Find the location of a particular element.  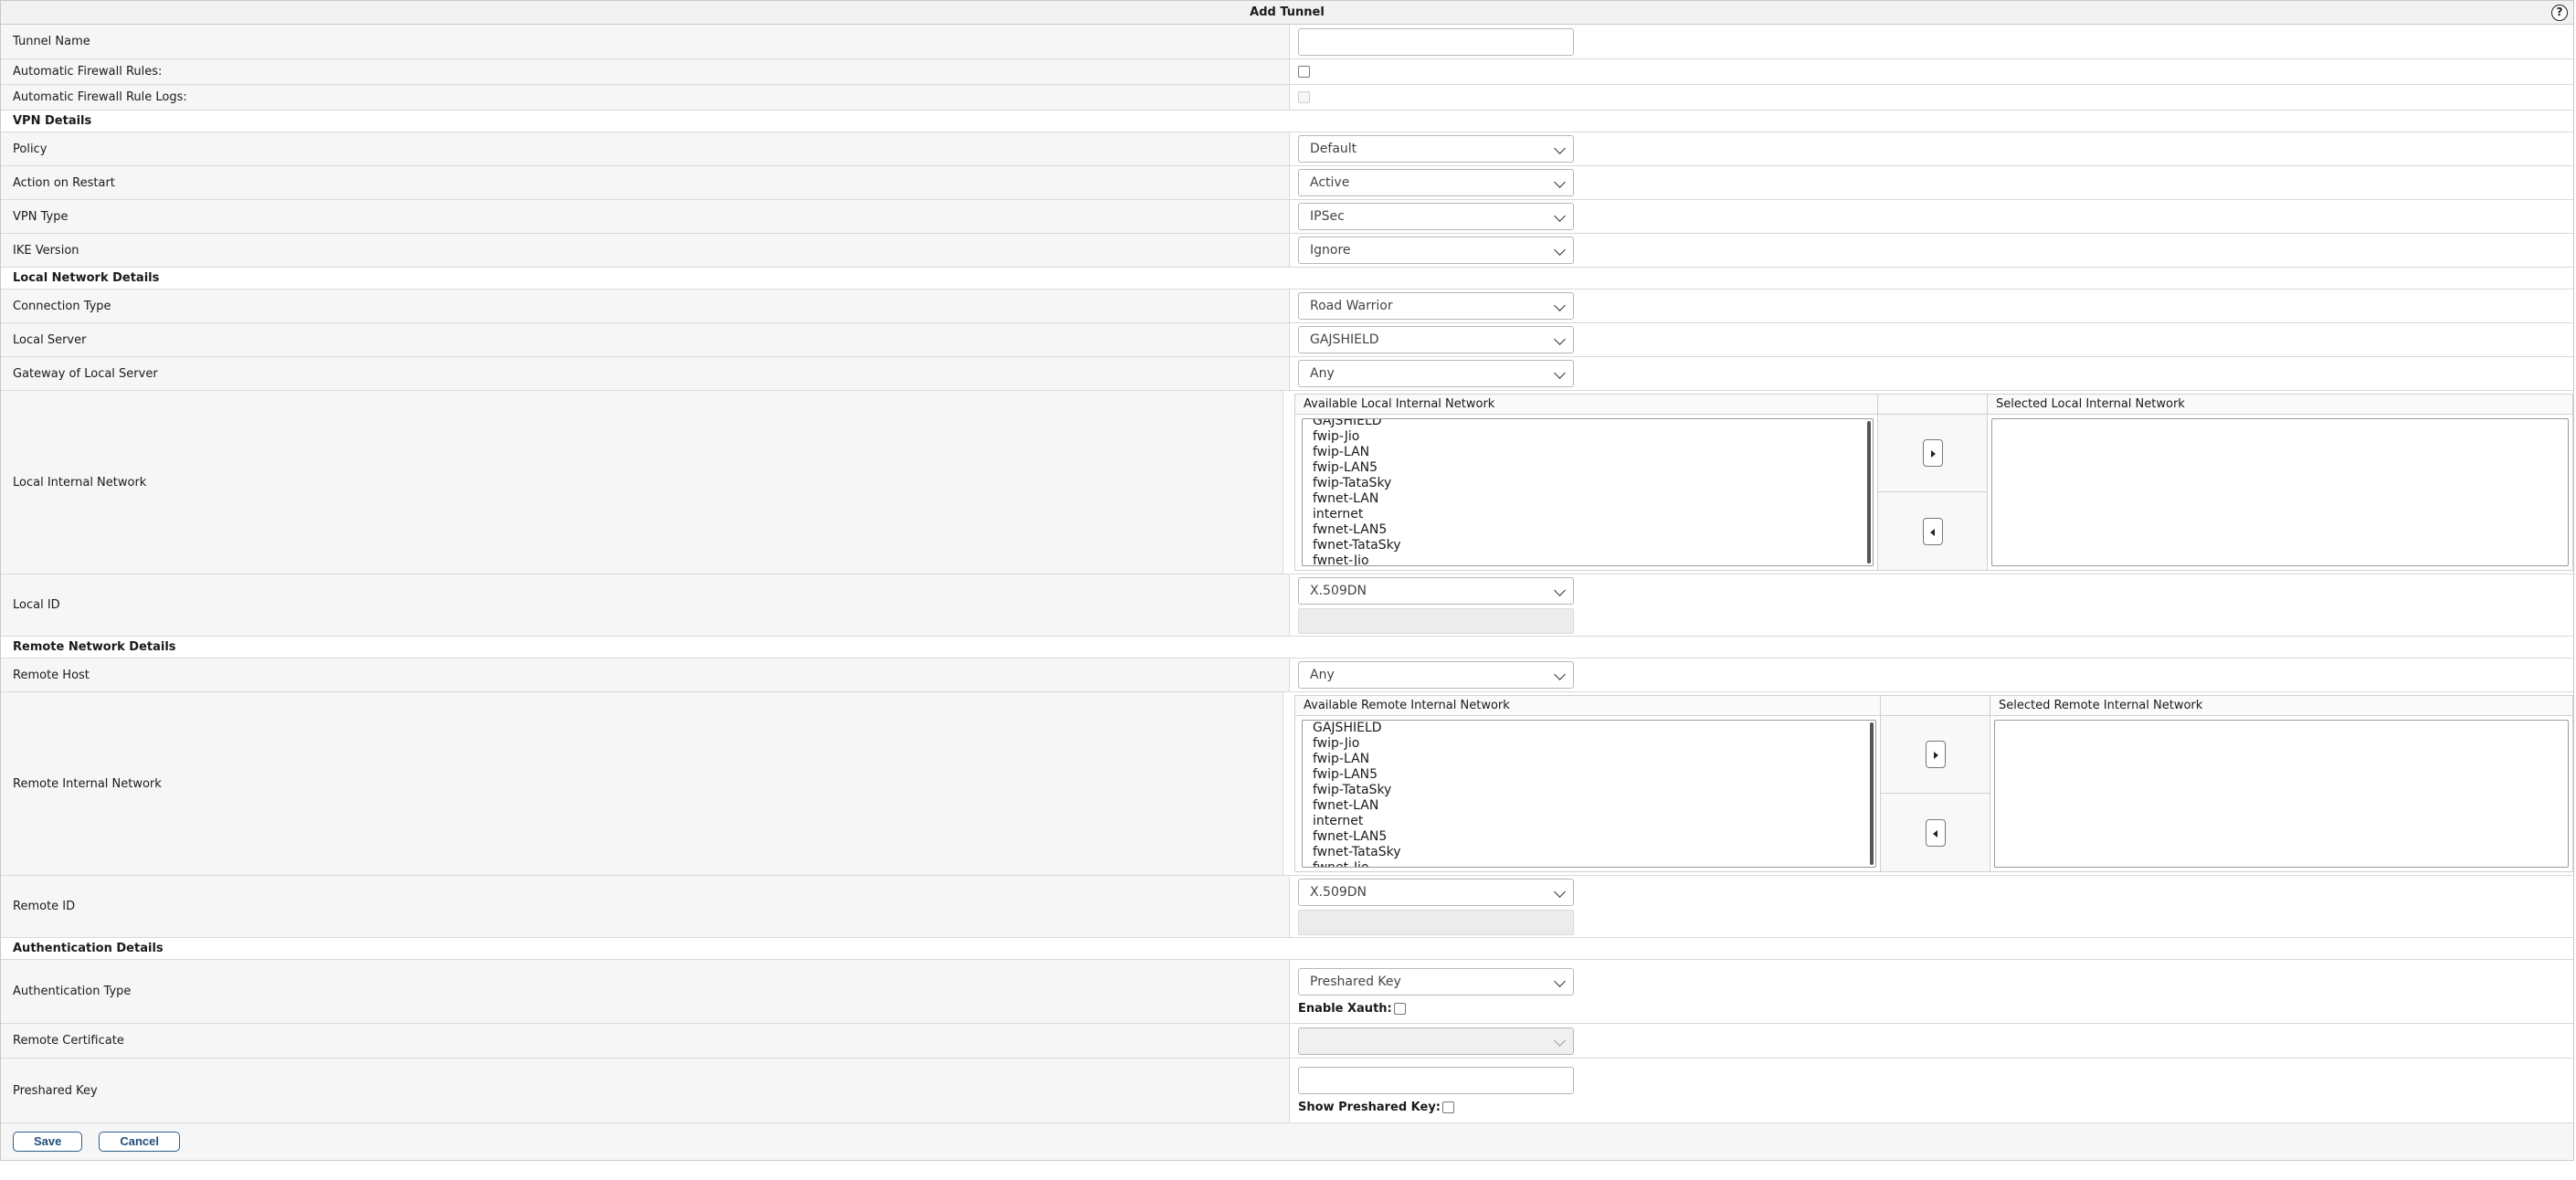

section-local-network: Local Network Details is located at coordinates (1287, 279).